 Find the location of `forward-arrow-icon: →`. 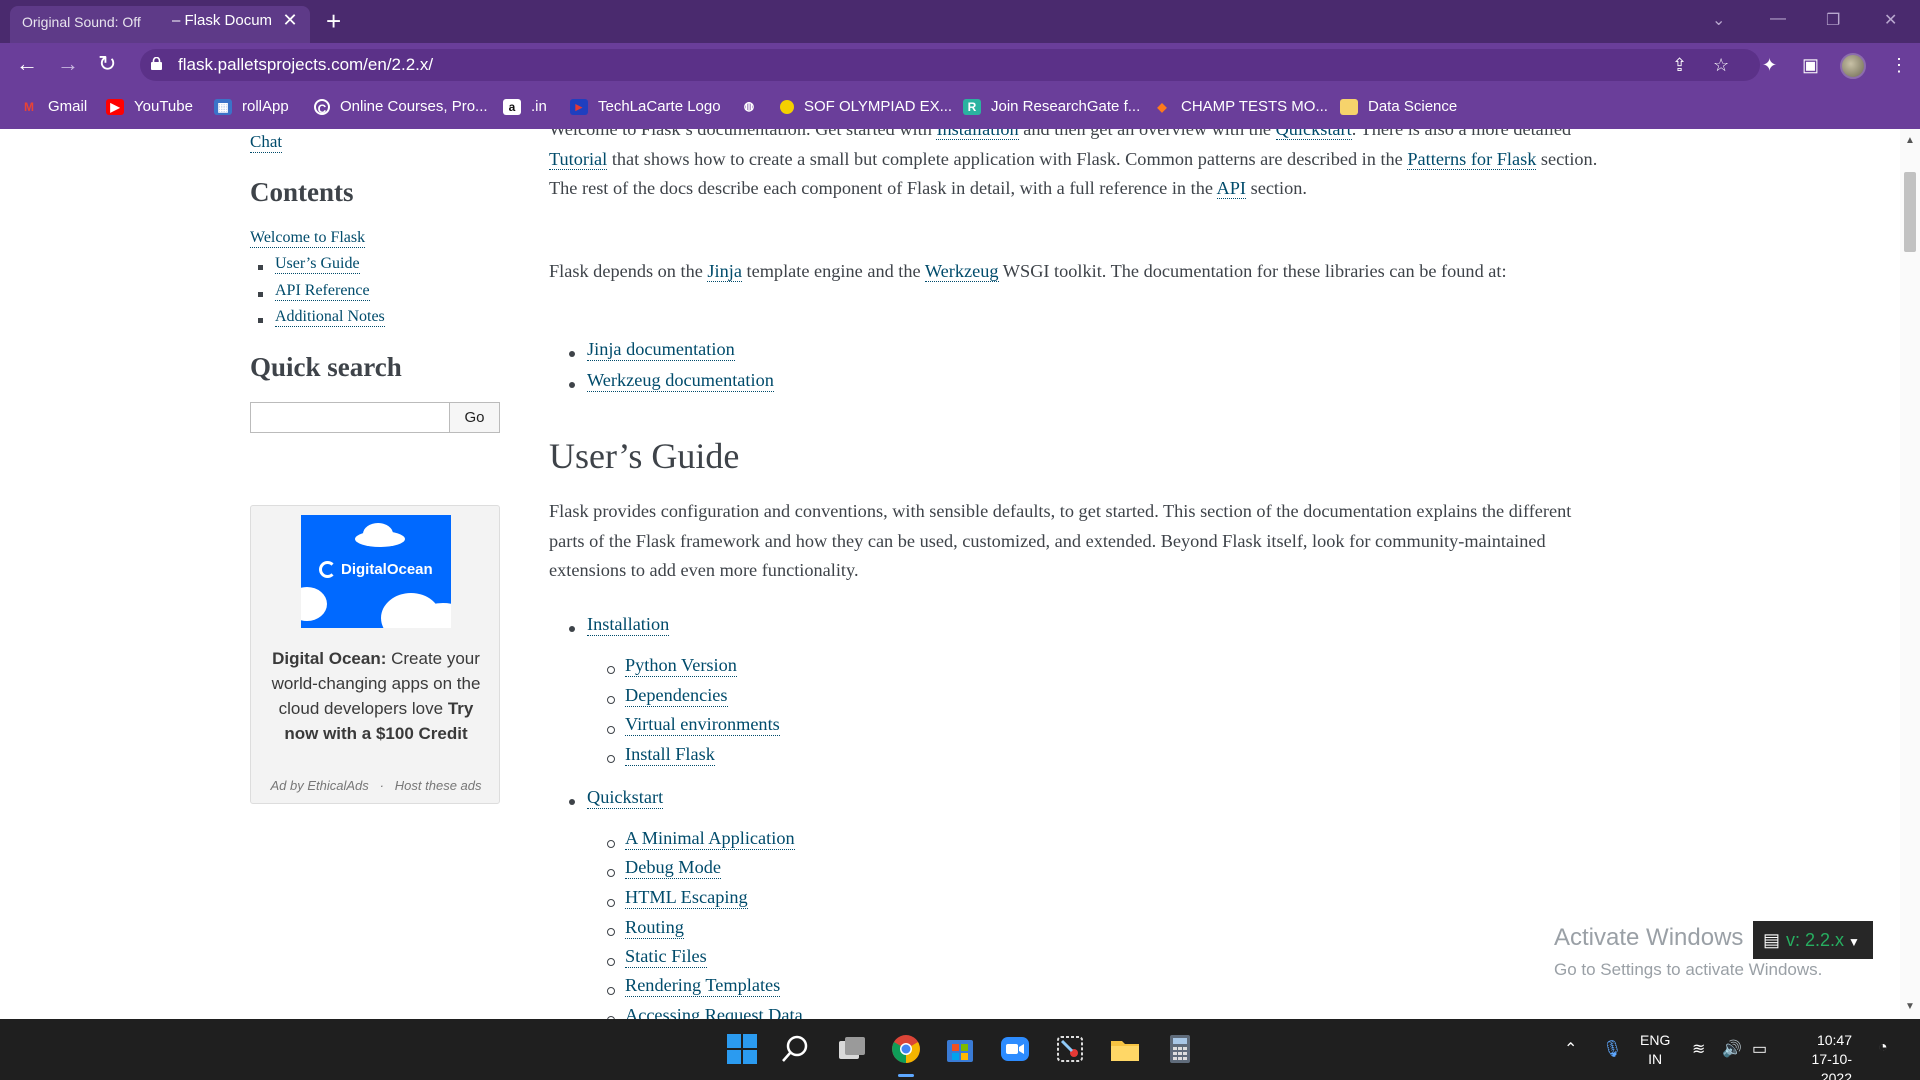

forward-arrow-icon: → is located at coordinates (68, 64).